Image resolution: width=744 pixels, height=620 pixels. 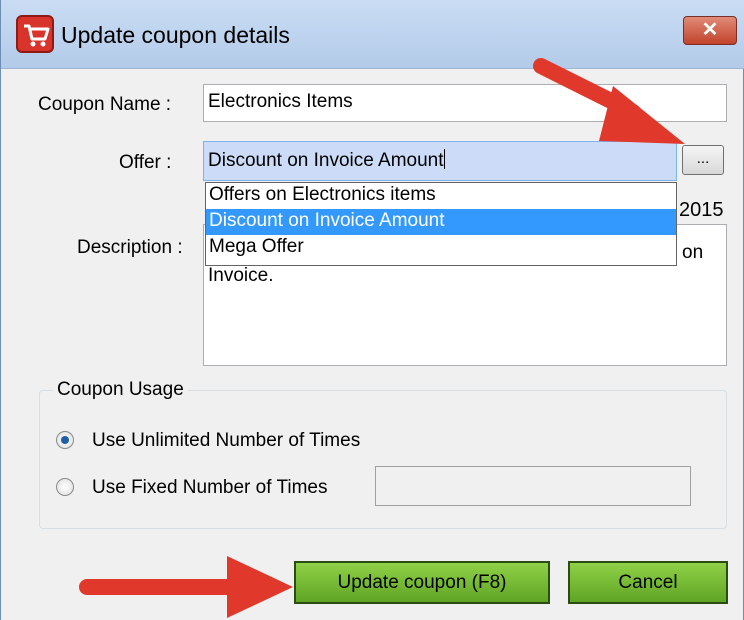 I want to click on arrow-to-browse-button, so click(x=609, y=101).